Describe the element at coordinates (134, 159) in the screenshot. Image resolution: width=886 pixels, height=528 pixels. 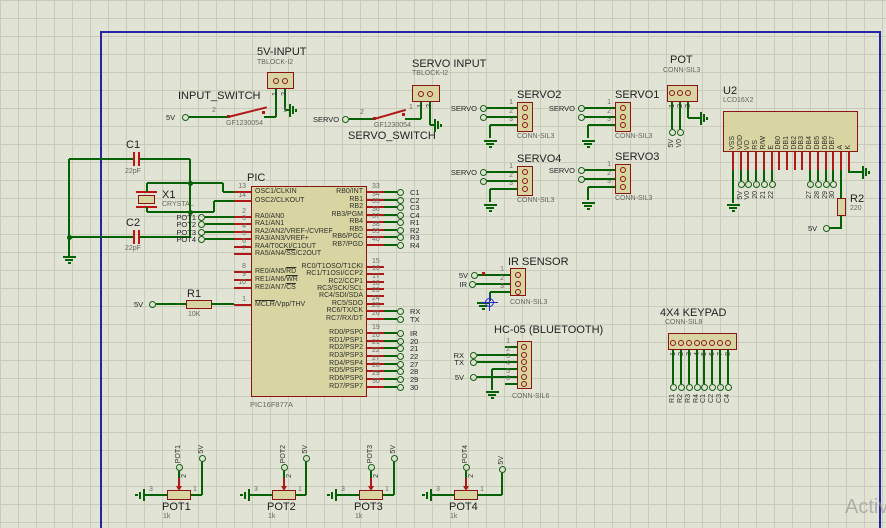
I see `c1-plate` at that location.